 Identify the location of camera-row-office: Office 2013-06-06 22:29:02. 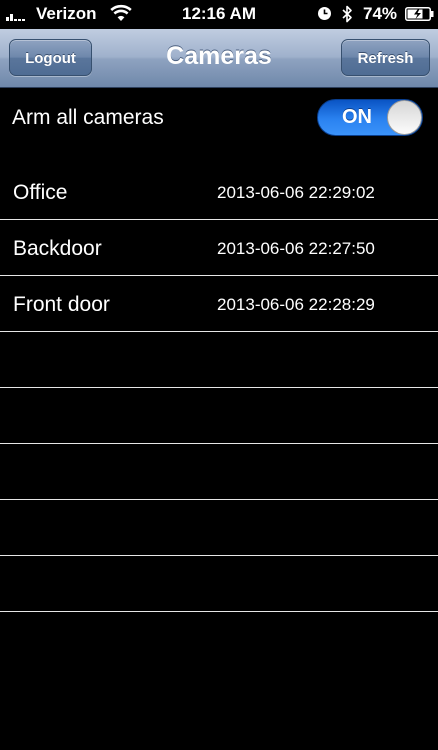
(219, 192).